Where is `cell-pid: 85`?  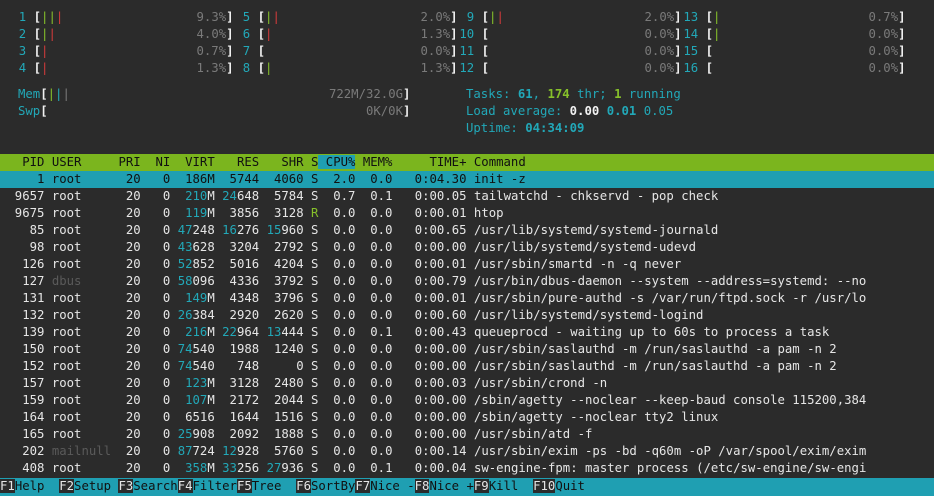 cell-pid: 85 is located at coordinates (22, 230).